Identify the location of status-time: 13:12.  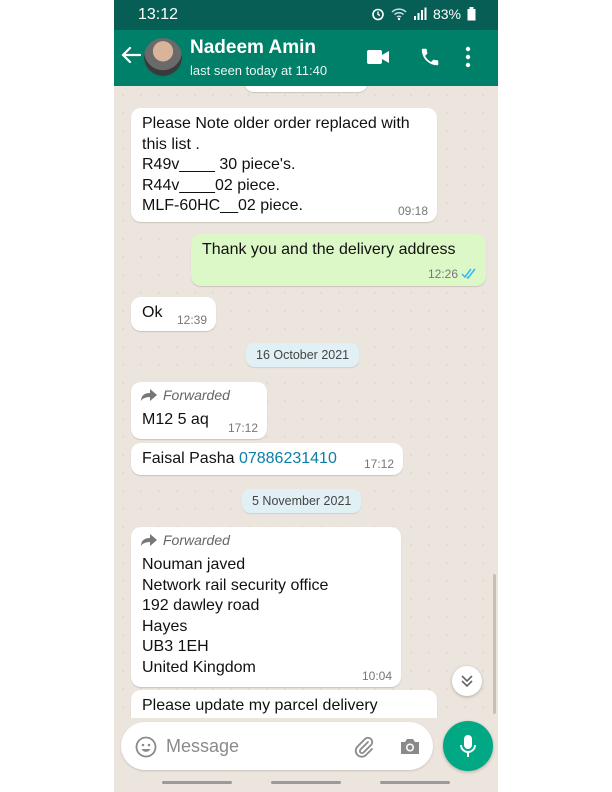
(158, 14).